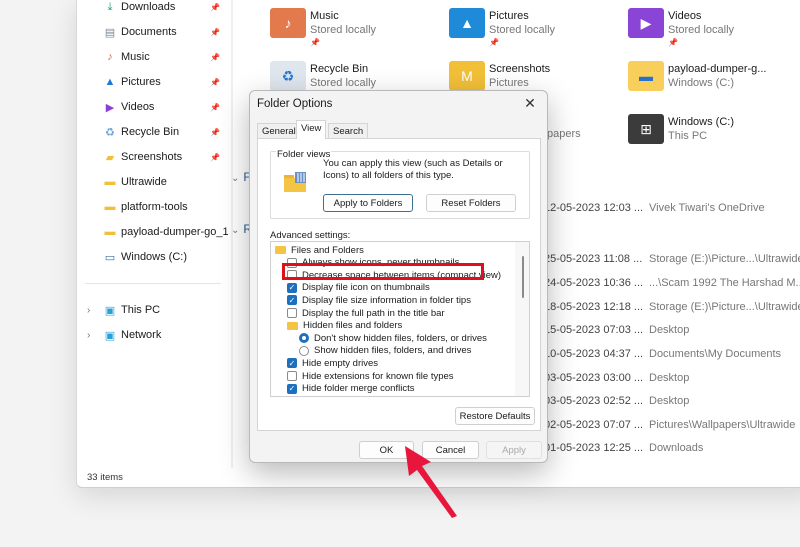 Image resolution: width=800 pixels, height=547 pixels. What do you see at coordinates (296, 182) in the screenshot?
I see `folder-views-icon` at bounding box center [296, 182].